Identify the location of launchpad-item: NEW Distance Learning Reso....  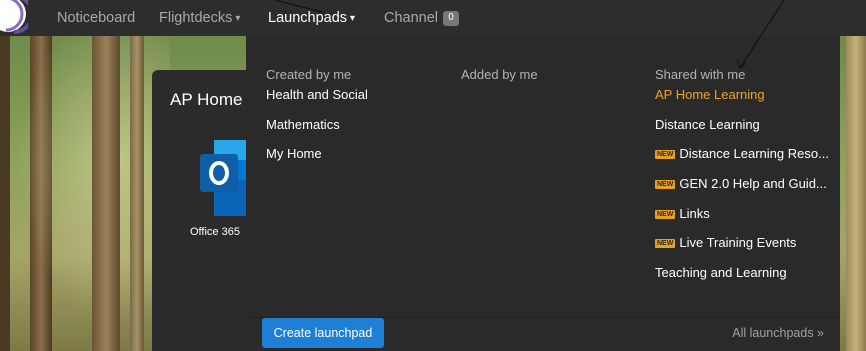
(747, 161).